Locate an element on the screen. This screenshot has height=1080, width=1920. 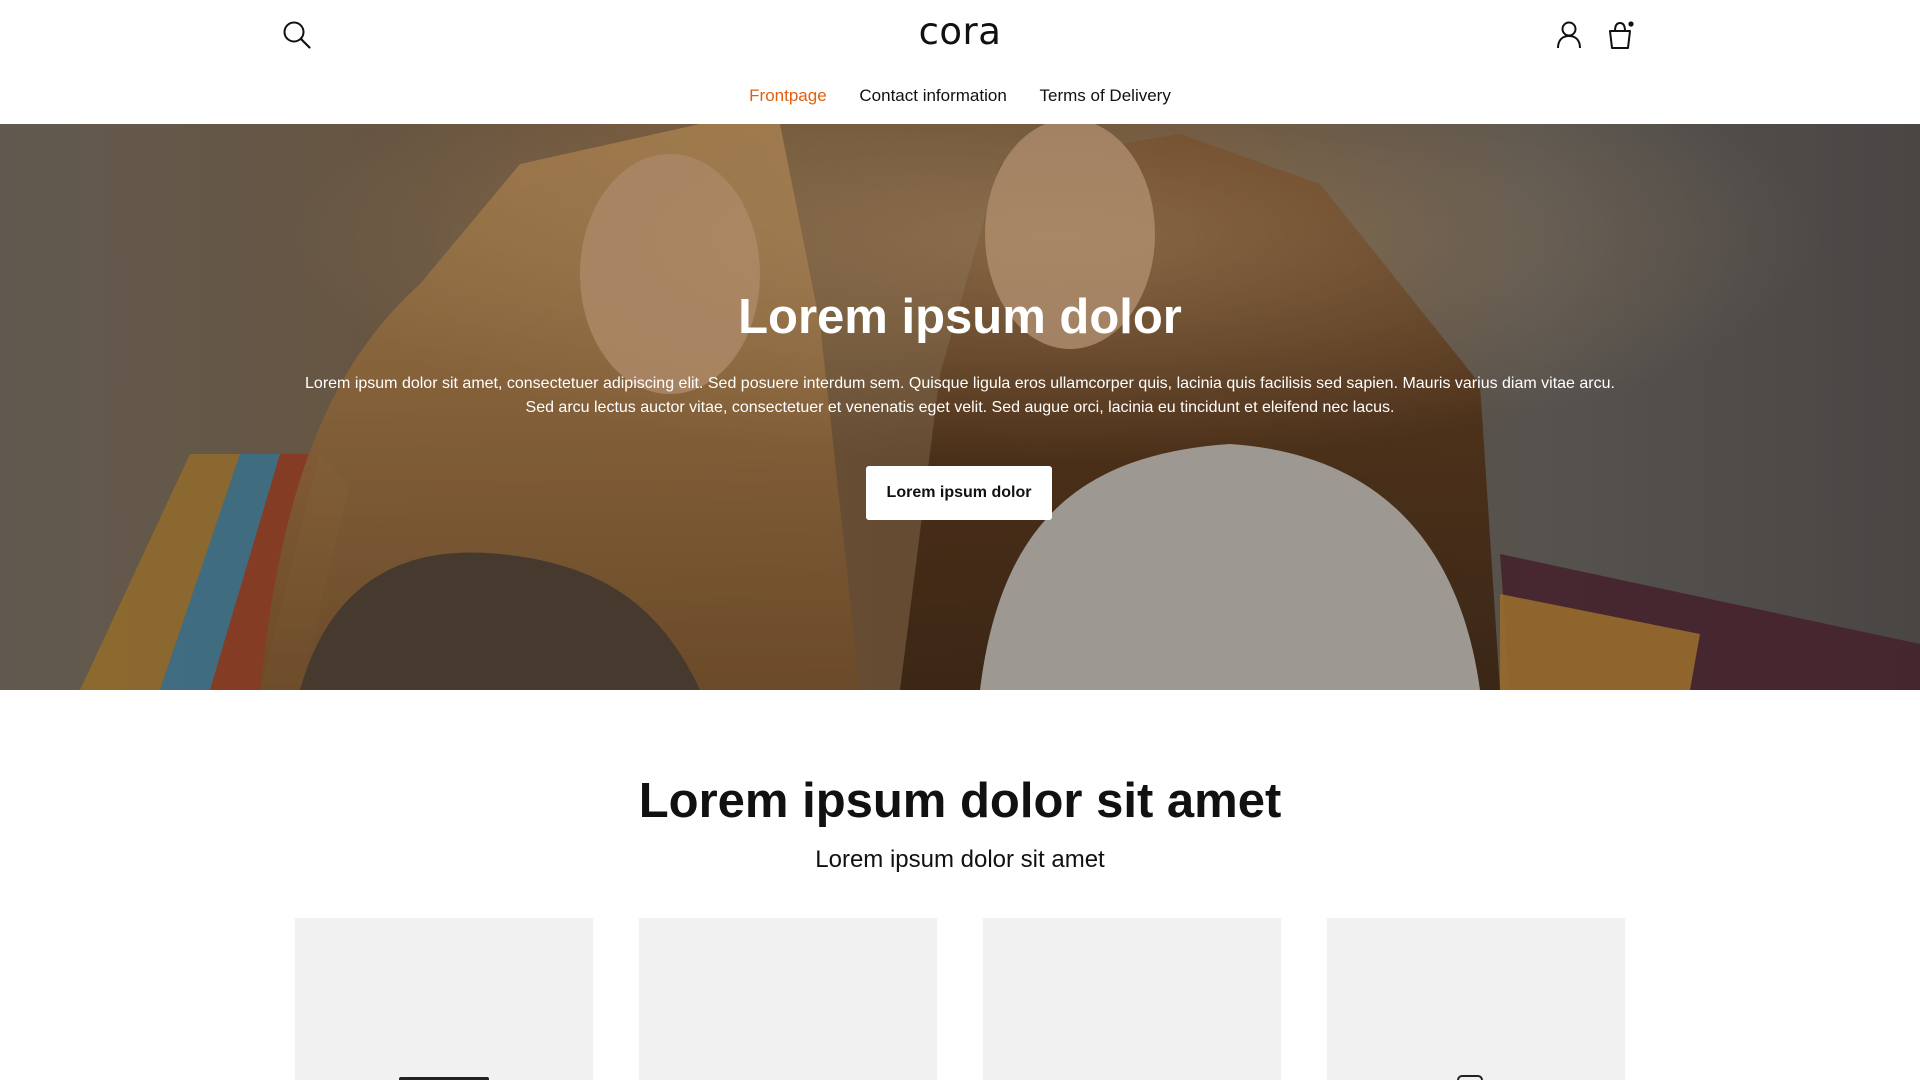
section-title: Lorem ipsum dolor sit amet is located at coordinates (960, 801).